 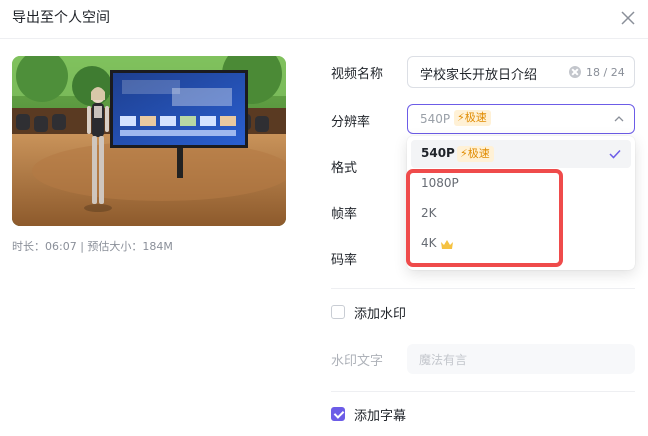 I want to click on option-label: 4K, so click(x=429, y=243).